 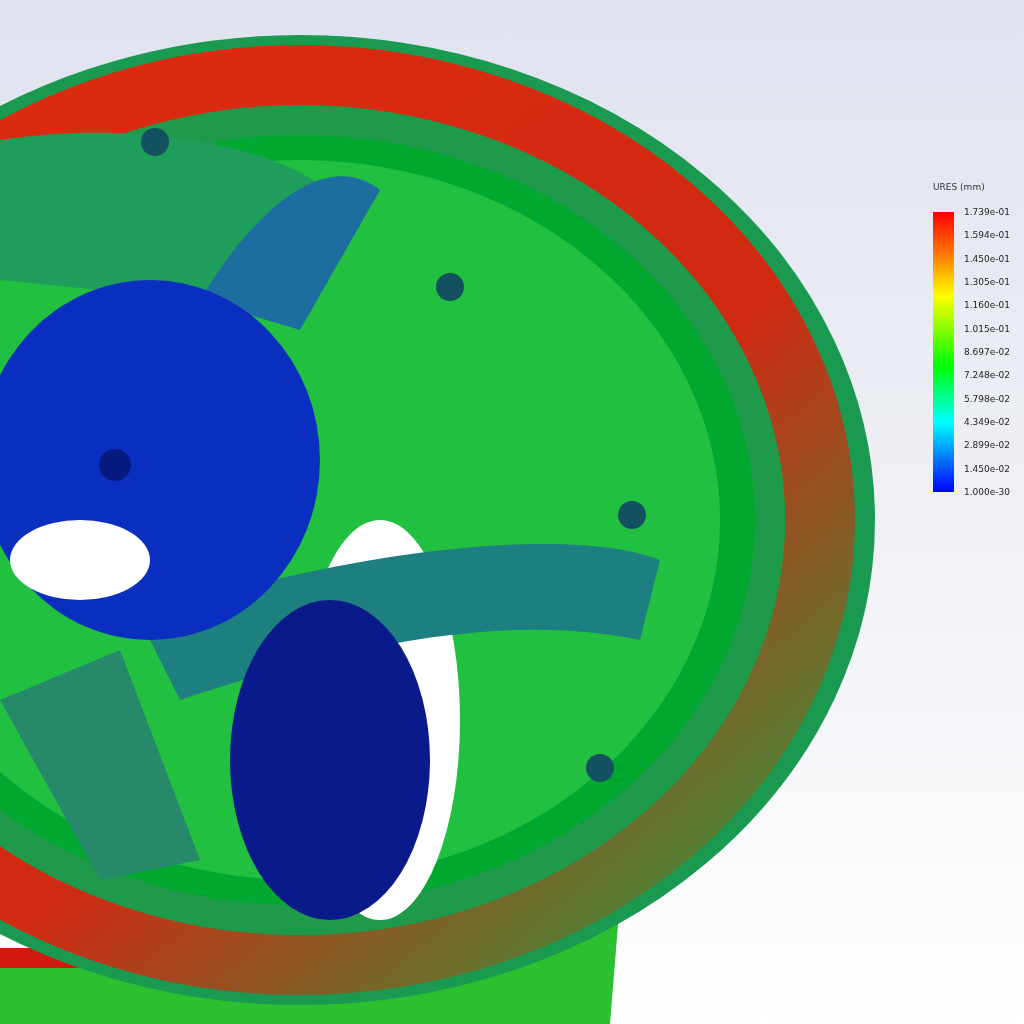 What do you see at coordinates (987, 375) in the screenshot?
I see `legend-value: 7.248e-02` at bounding box center [987, 375].